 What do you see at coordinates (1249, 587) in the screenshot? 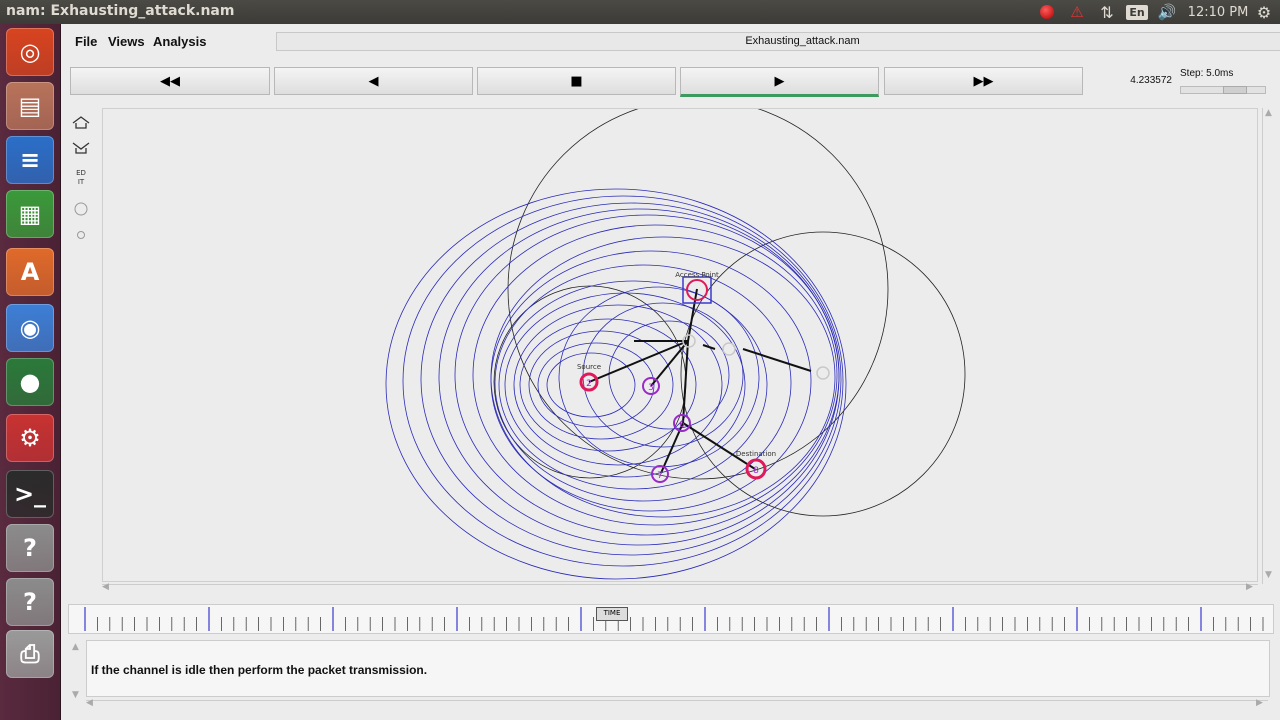
I see `scroll-right-icon: ▶` at bounding box center [1249, 587].